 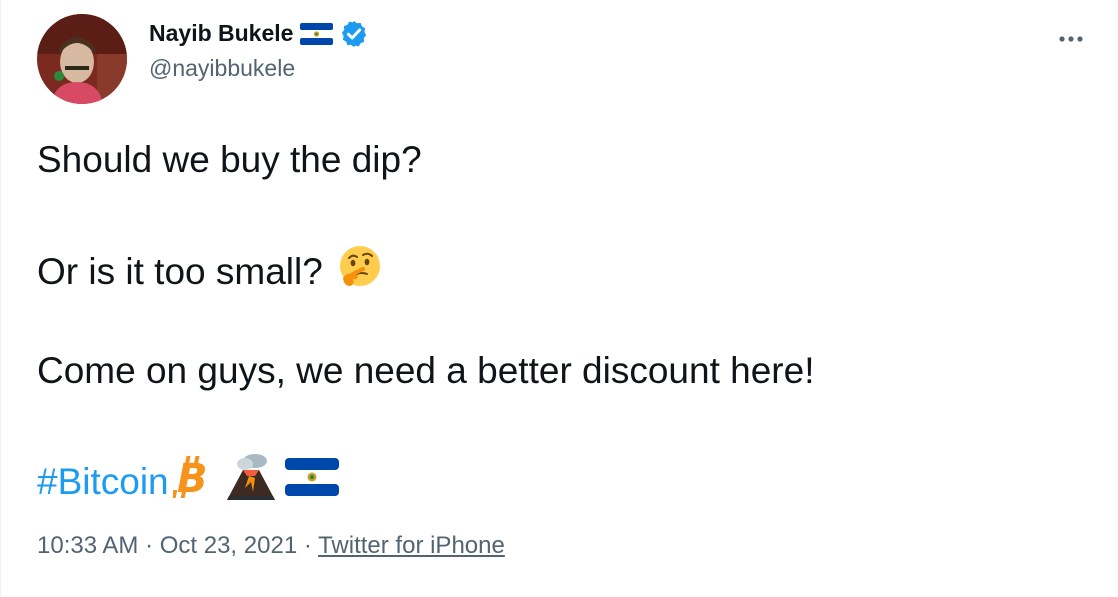 I want to click on tweet-text-line-2: Or is it too small?, so click(x=210, y=272).